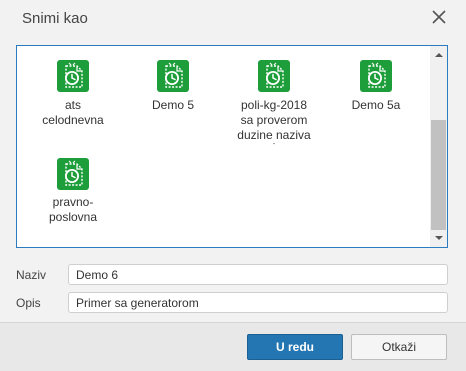 The height and width of the screenshot is (371, 466). What do you see at coordinates (295, 347) in the screenshot?
I see `ok-button: U redu` at bounding box center [295, 347].